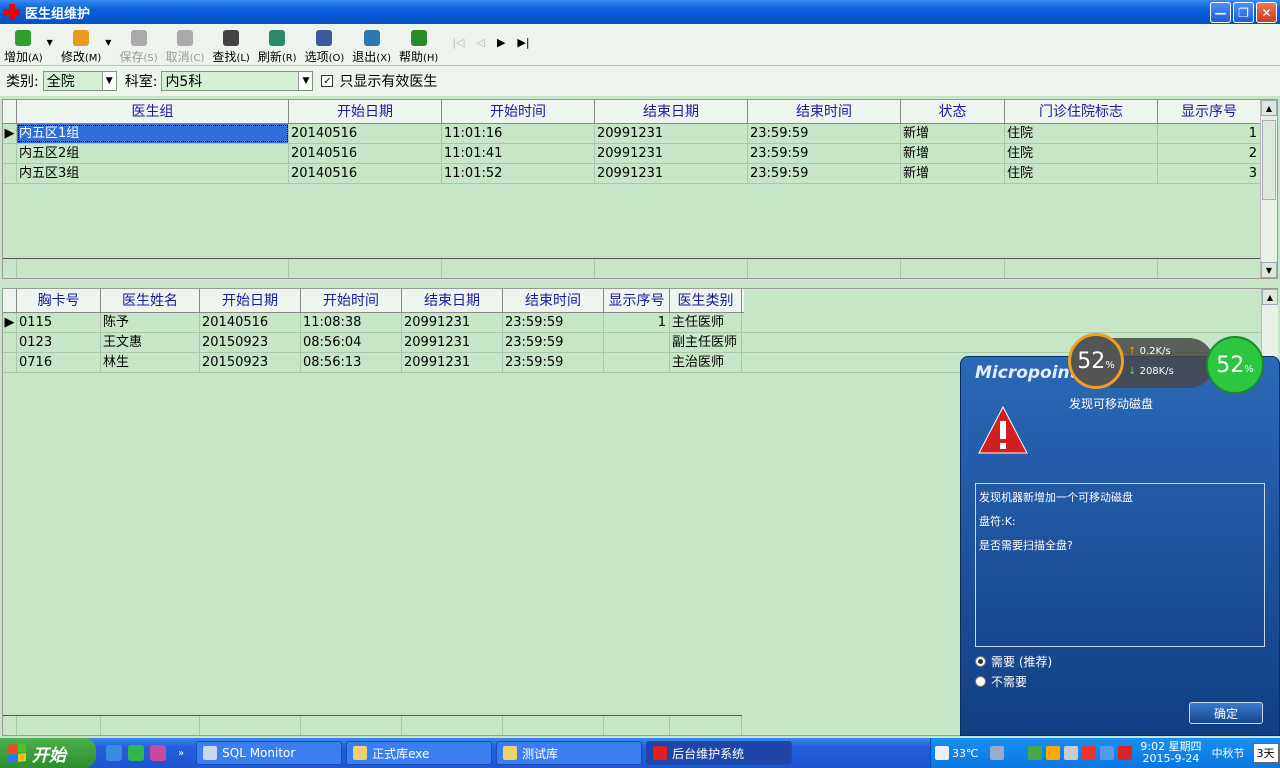 This screenshot has width=1280, height=768. What do you see at coordinates (153, 133) in the screenshot?
I see `table-cell: 内五区1组` at bounding box center [153, 133].